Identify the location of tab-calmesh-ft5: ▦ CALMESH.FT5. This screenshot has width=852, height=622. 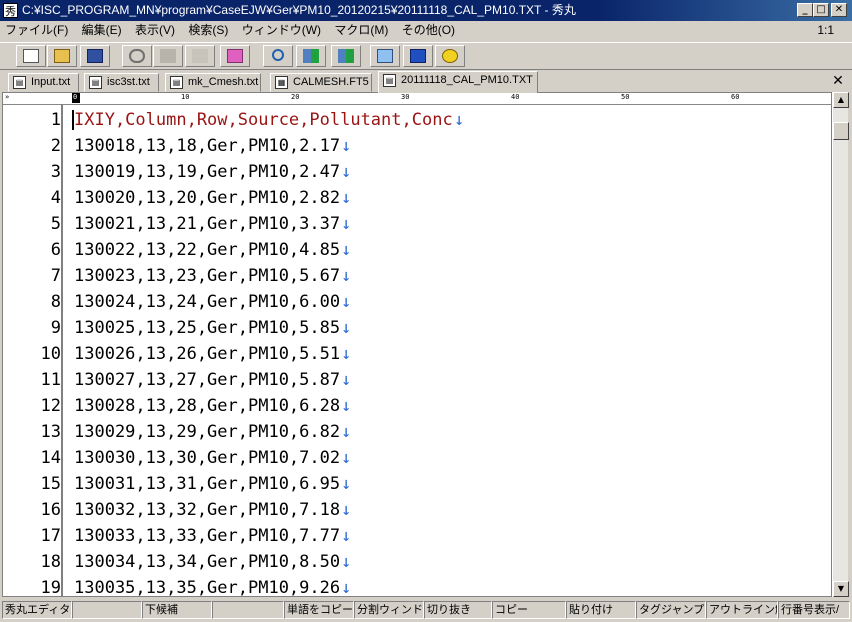
(321, 82).